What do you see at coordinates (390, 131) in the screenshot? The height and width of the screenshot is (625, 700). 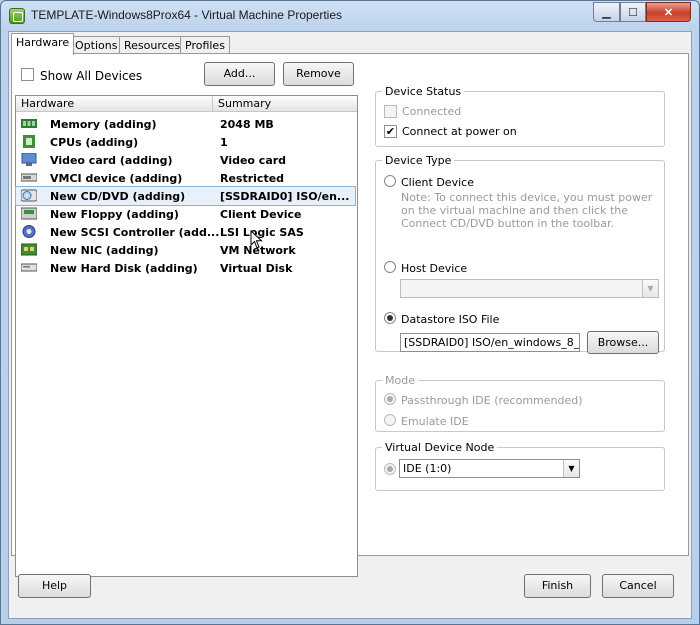 I see `connect-at-power-on-checkbox: ✔` at bounding box center [390, 131].